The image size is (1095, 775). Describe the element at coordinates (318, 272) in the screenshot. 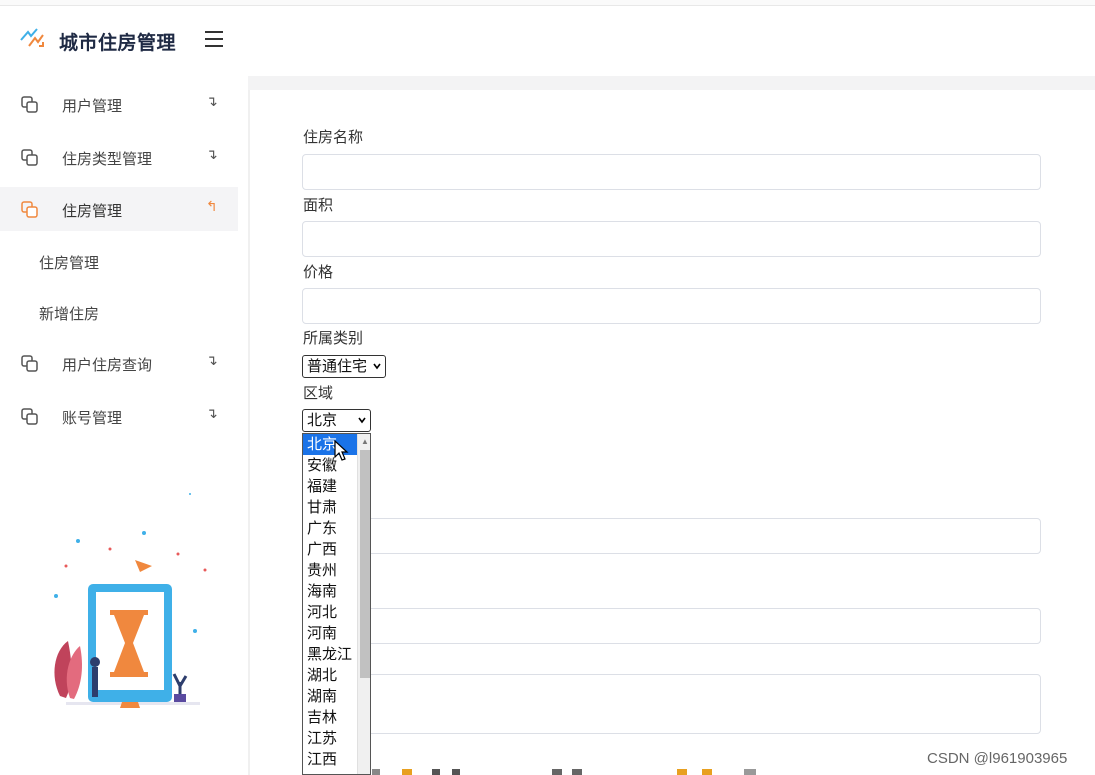

I see `price-label: 价格` at that location.